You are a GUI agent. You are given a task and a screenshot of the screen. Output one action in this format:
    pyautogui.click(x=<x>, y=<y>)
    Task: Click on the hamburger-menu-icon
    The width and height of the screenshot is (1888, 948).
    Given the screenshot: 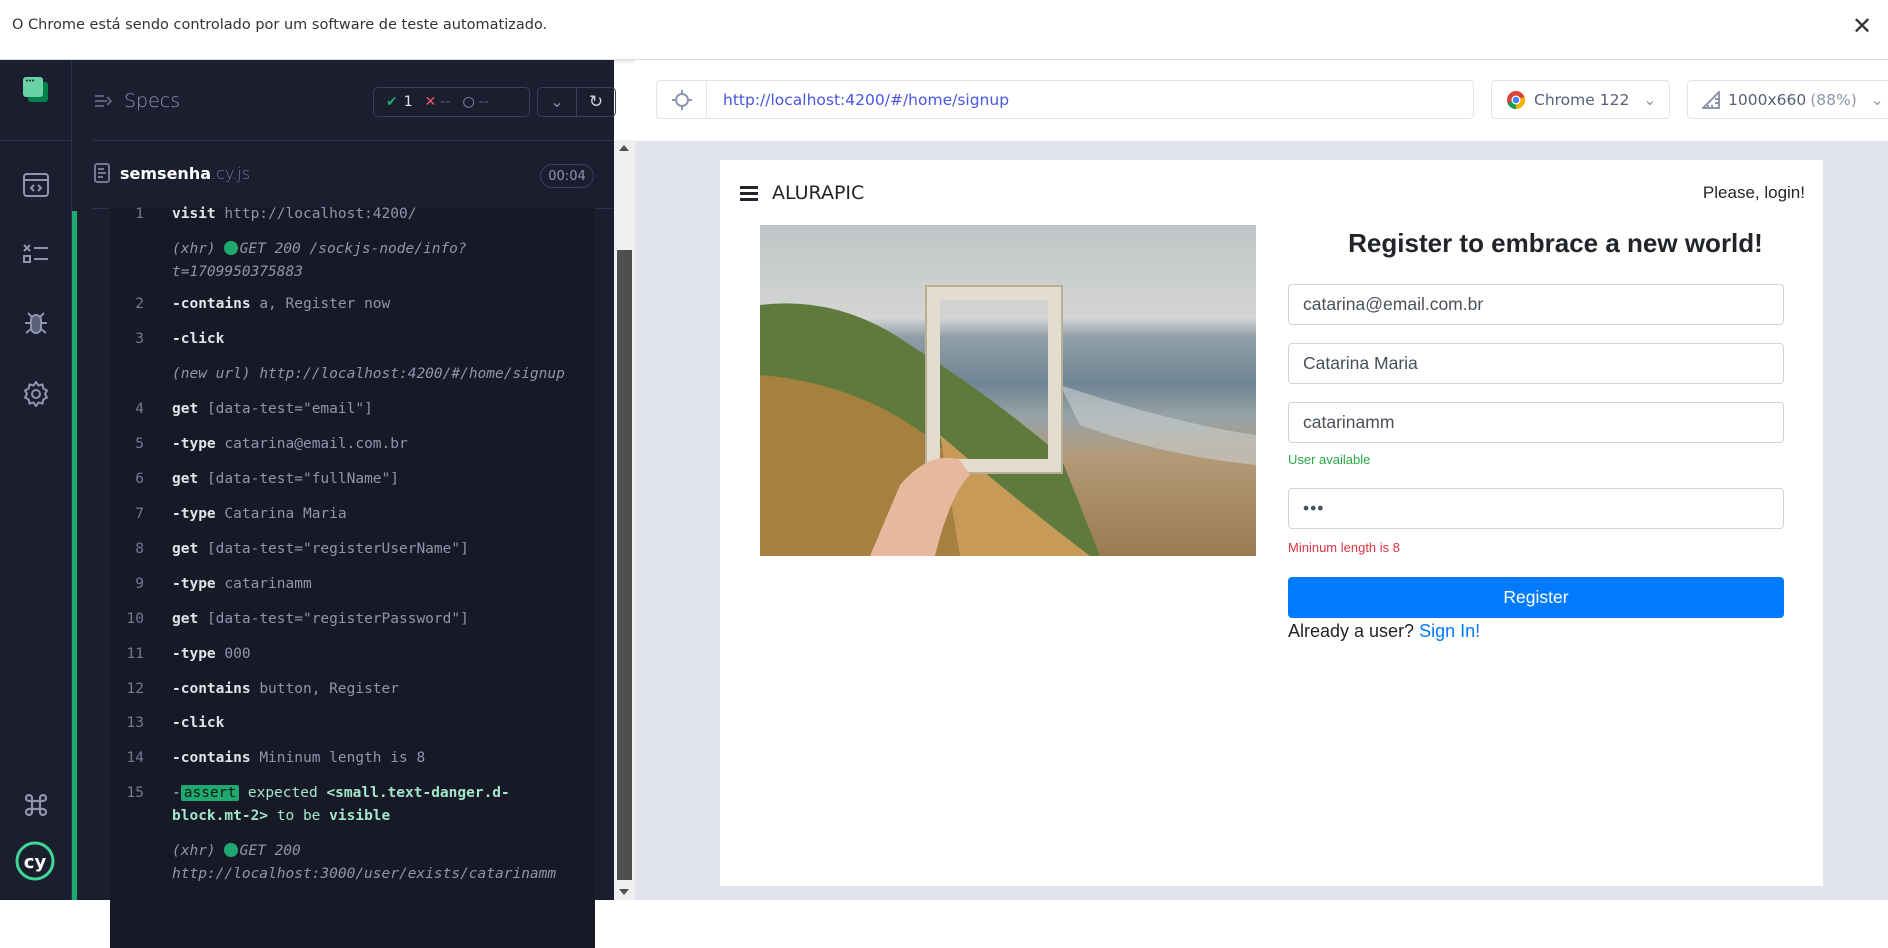 What is the action you would take?
    pyautogui.click(x=749, y=193)
    